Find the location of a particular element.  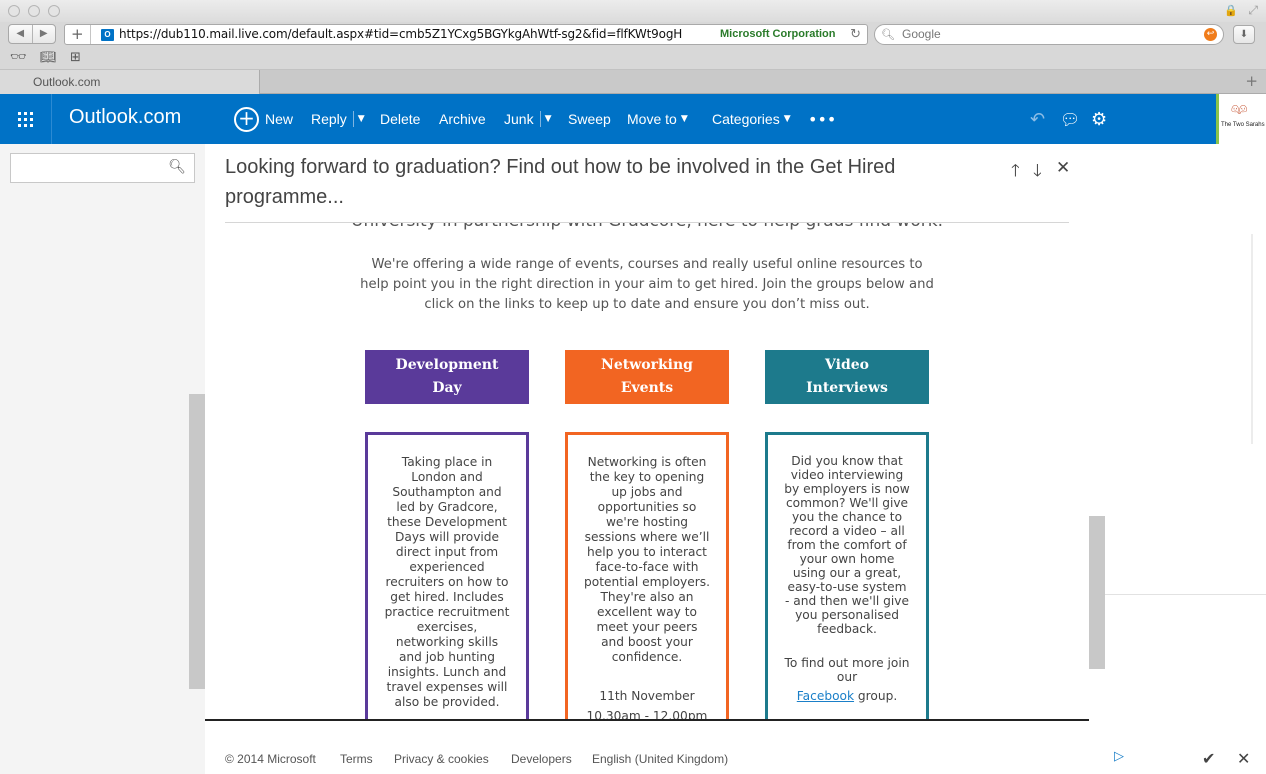

sweep-label: Sweep is located at coordinates (589, 119).